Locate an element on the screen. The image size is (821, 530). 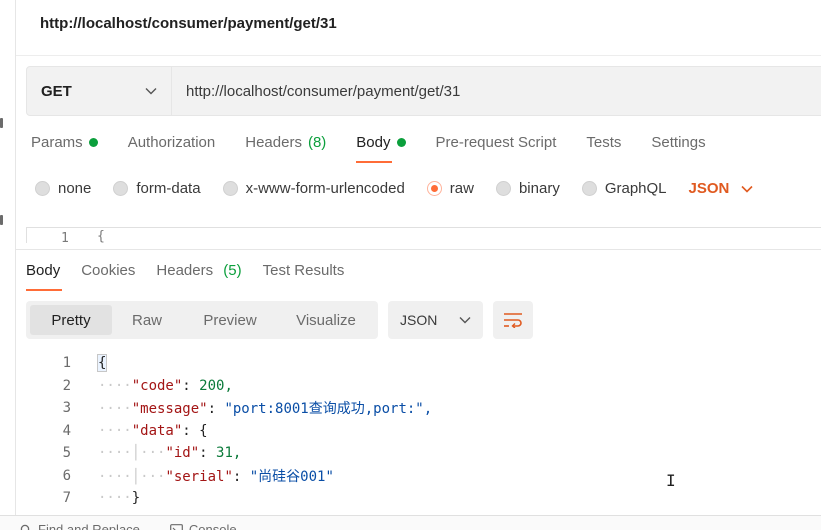
pane-divider is located at coordinates (418, 249).